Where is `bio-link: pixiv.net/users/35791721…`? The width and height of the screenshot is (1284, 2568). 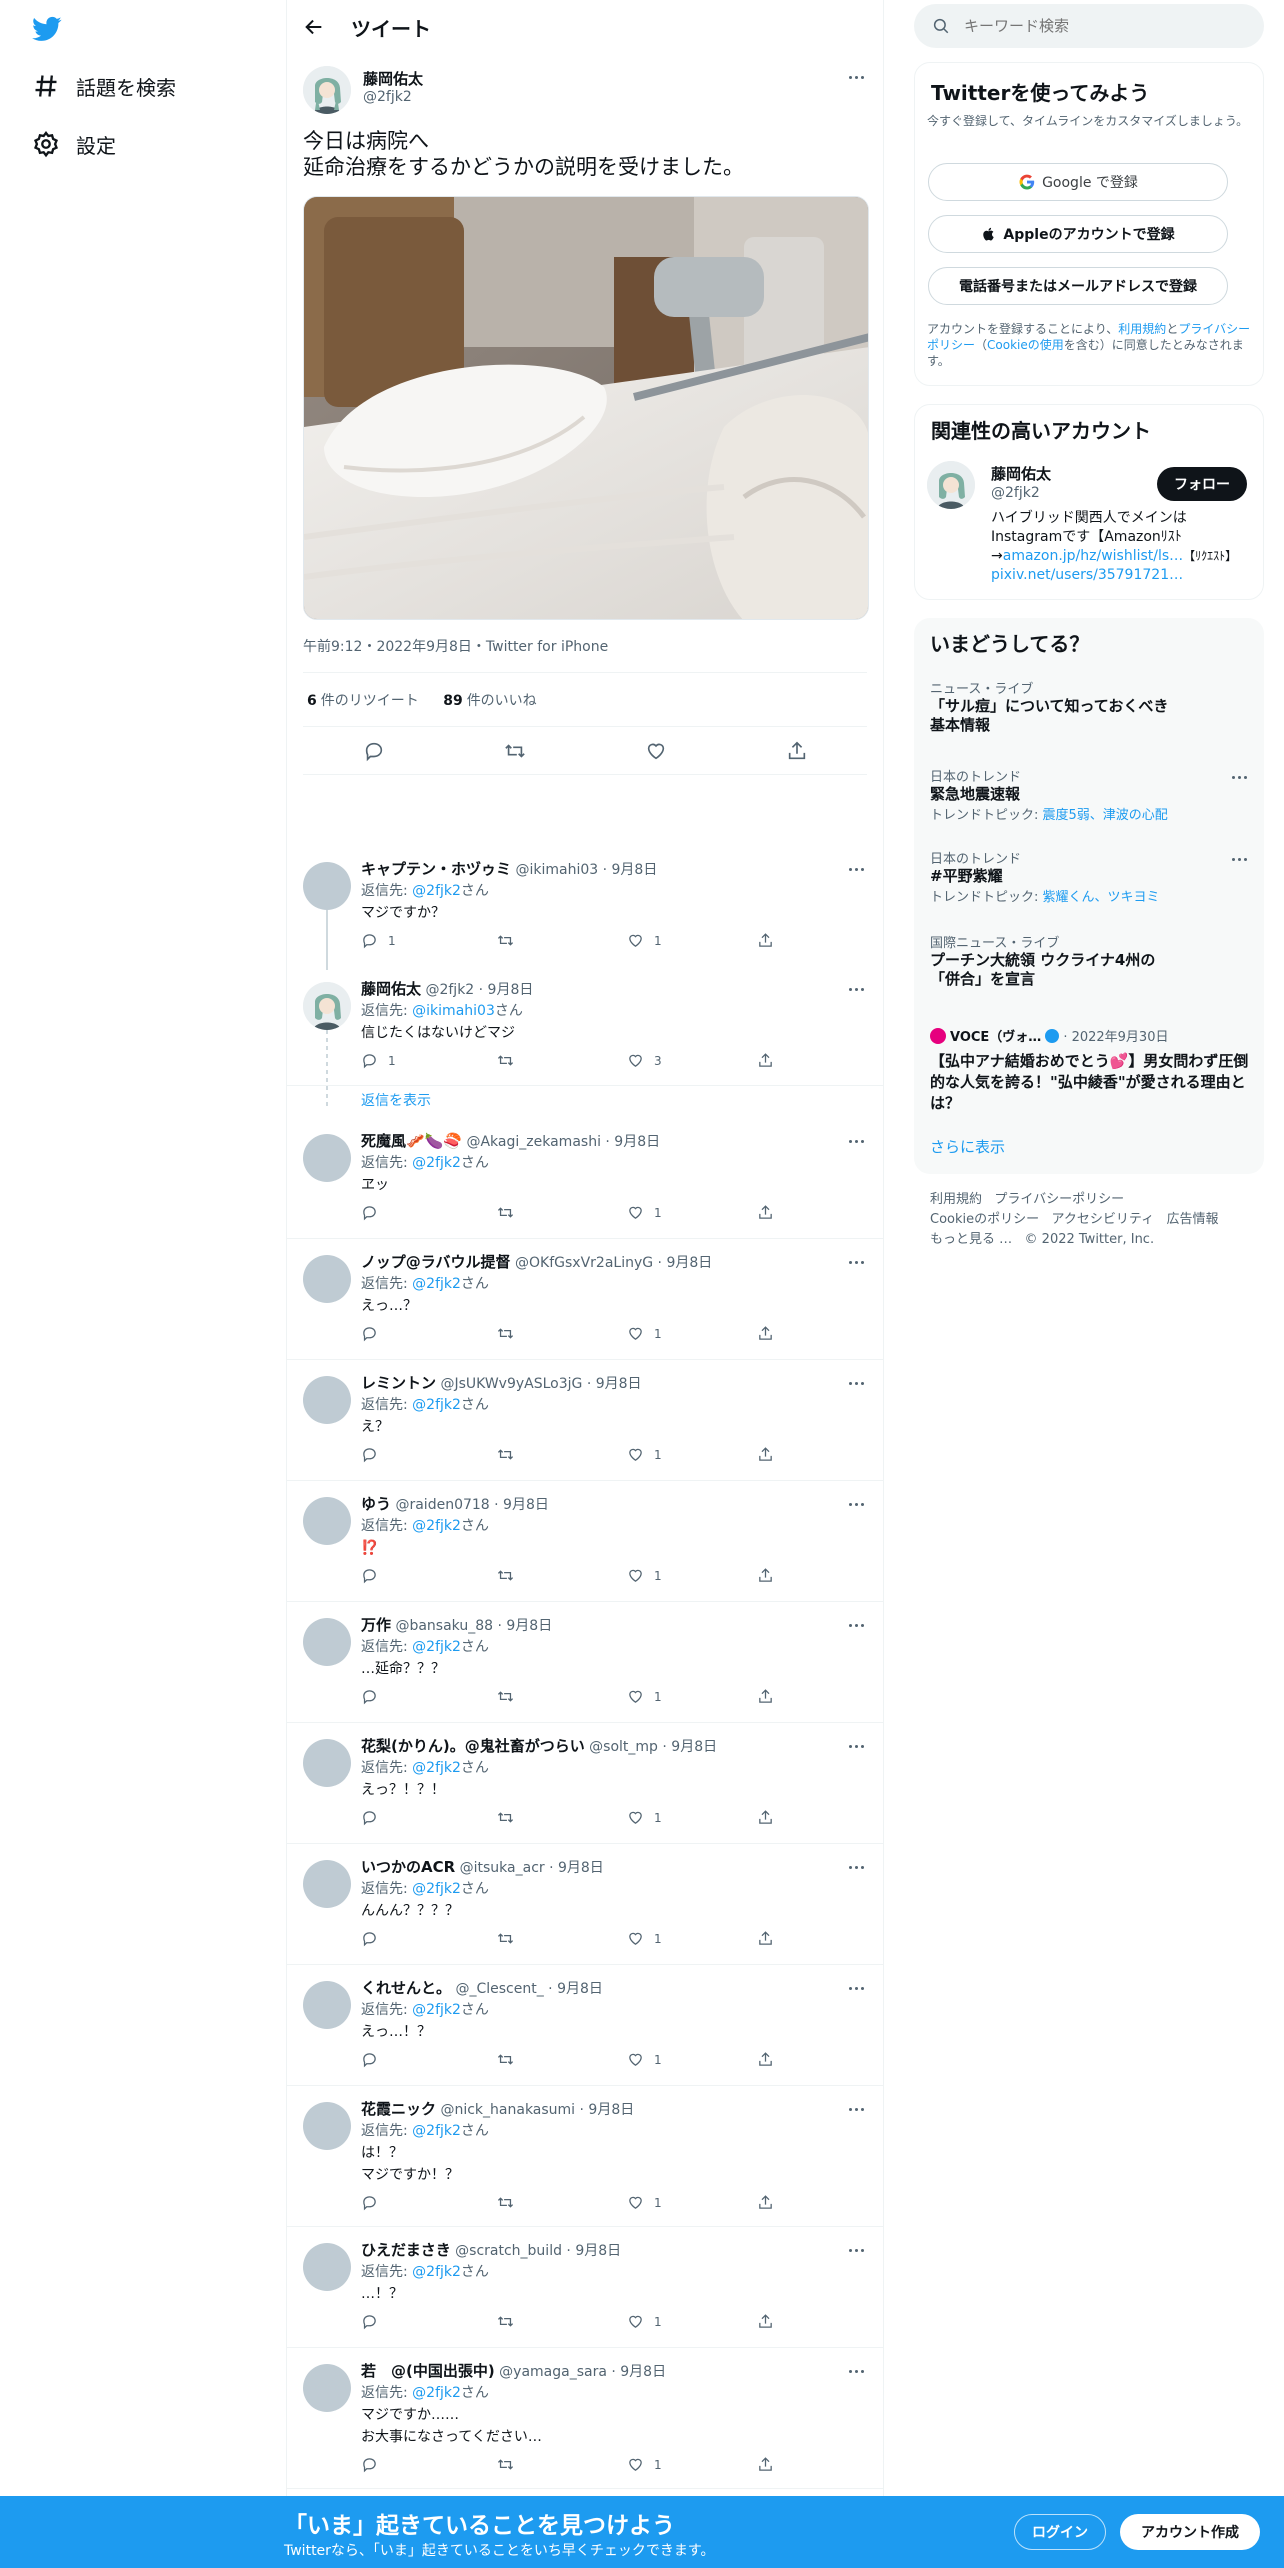 bio-link: pixiv.net/users/35791721… is located at coordinates (1087, 575).